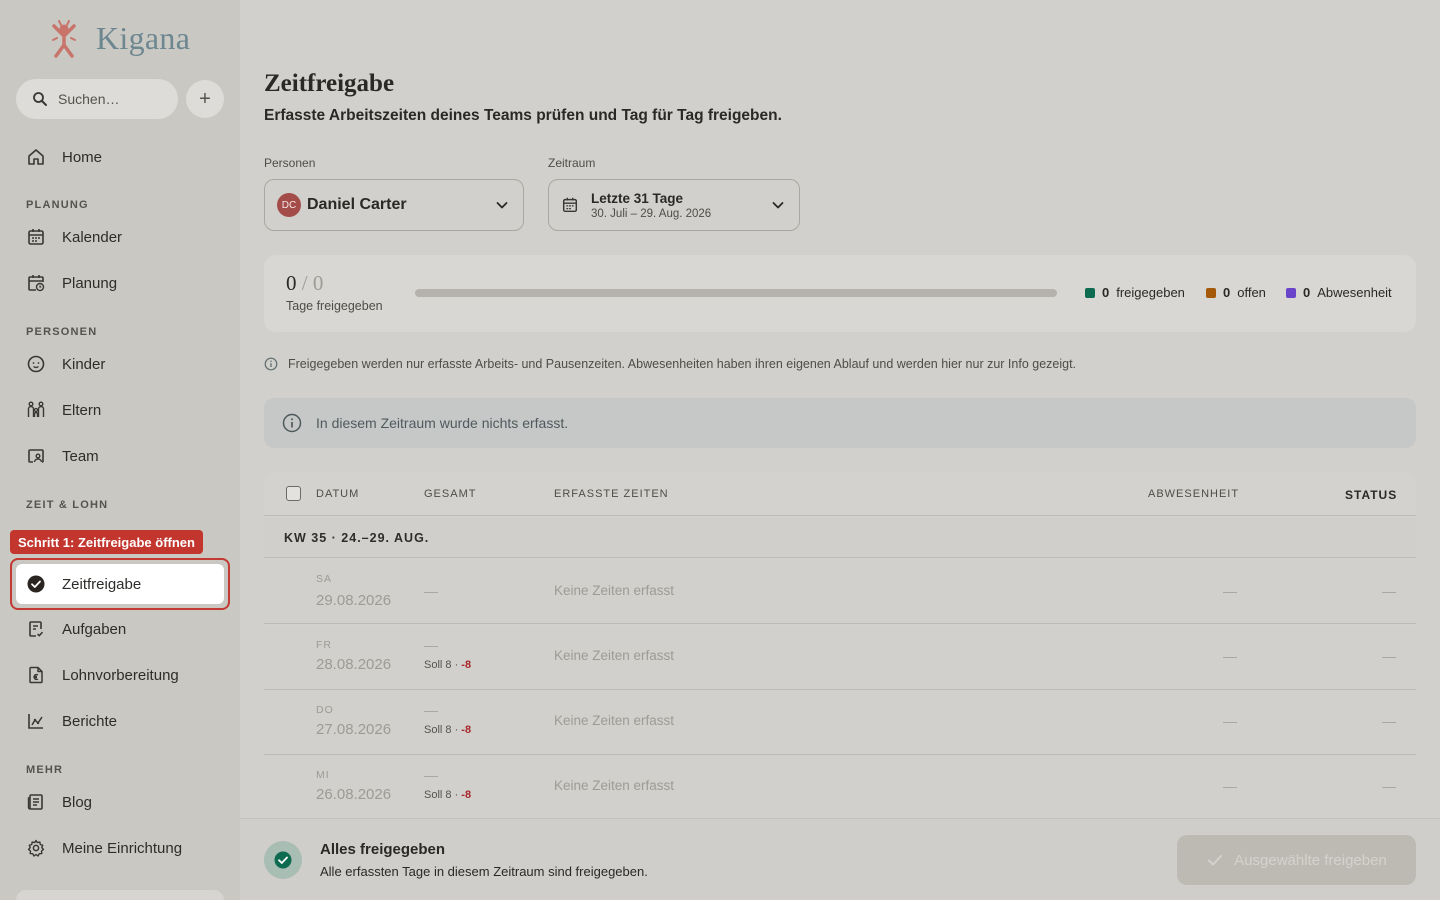 The image size is (1440, 900). What do you see at coordinates (120, 895) in the screenshot?
I see `sidebar-user-card` at bounding box center [120, 895].